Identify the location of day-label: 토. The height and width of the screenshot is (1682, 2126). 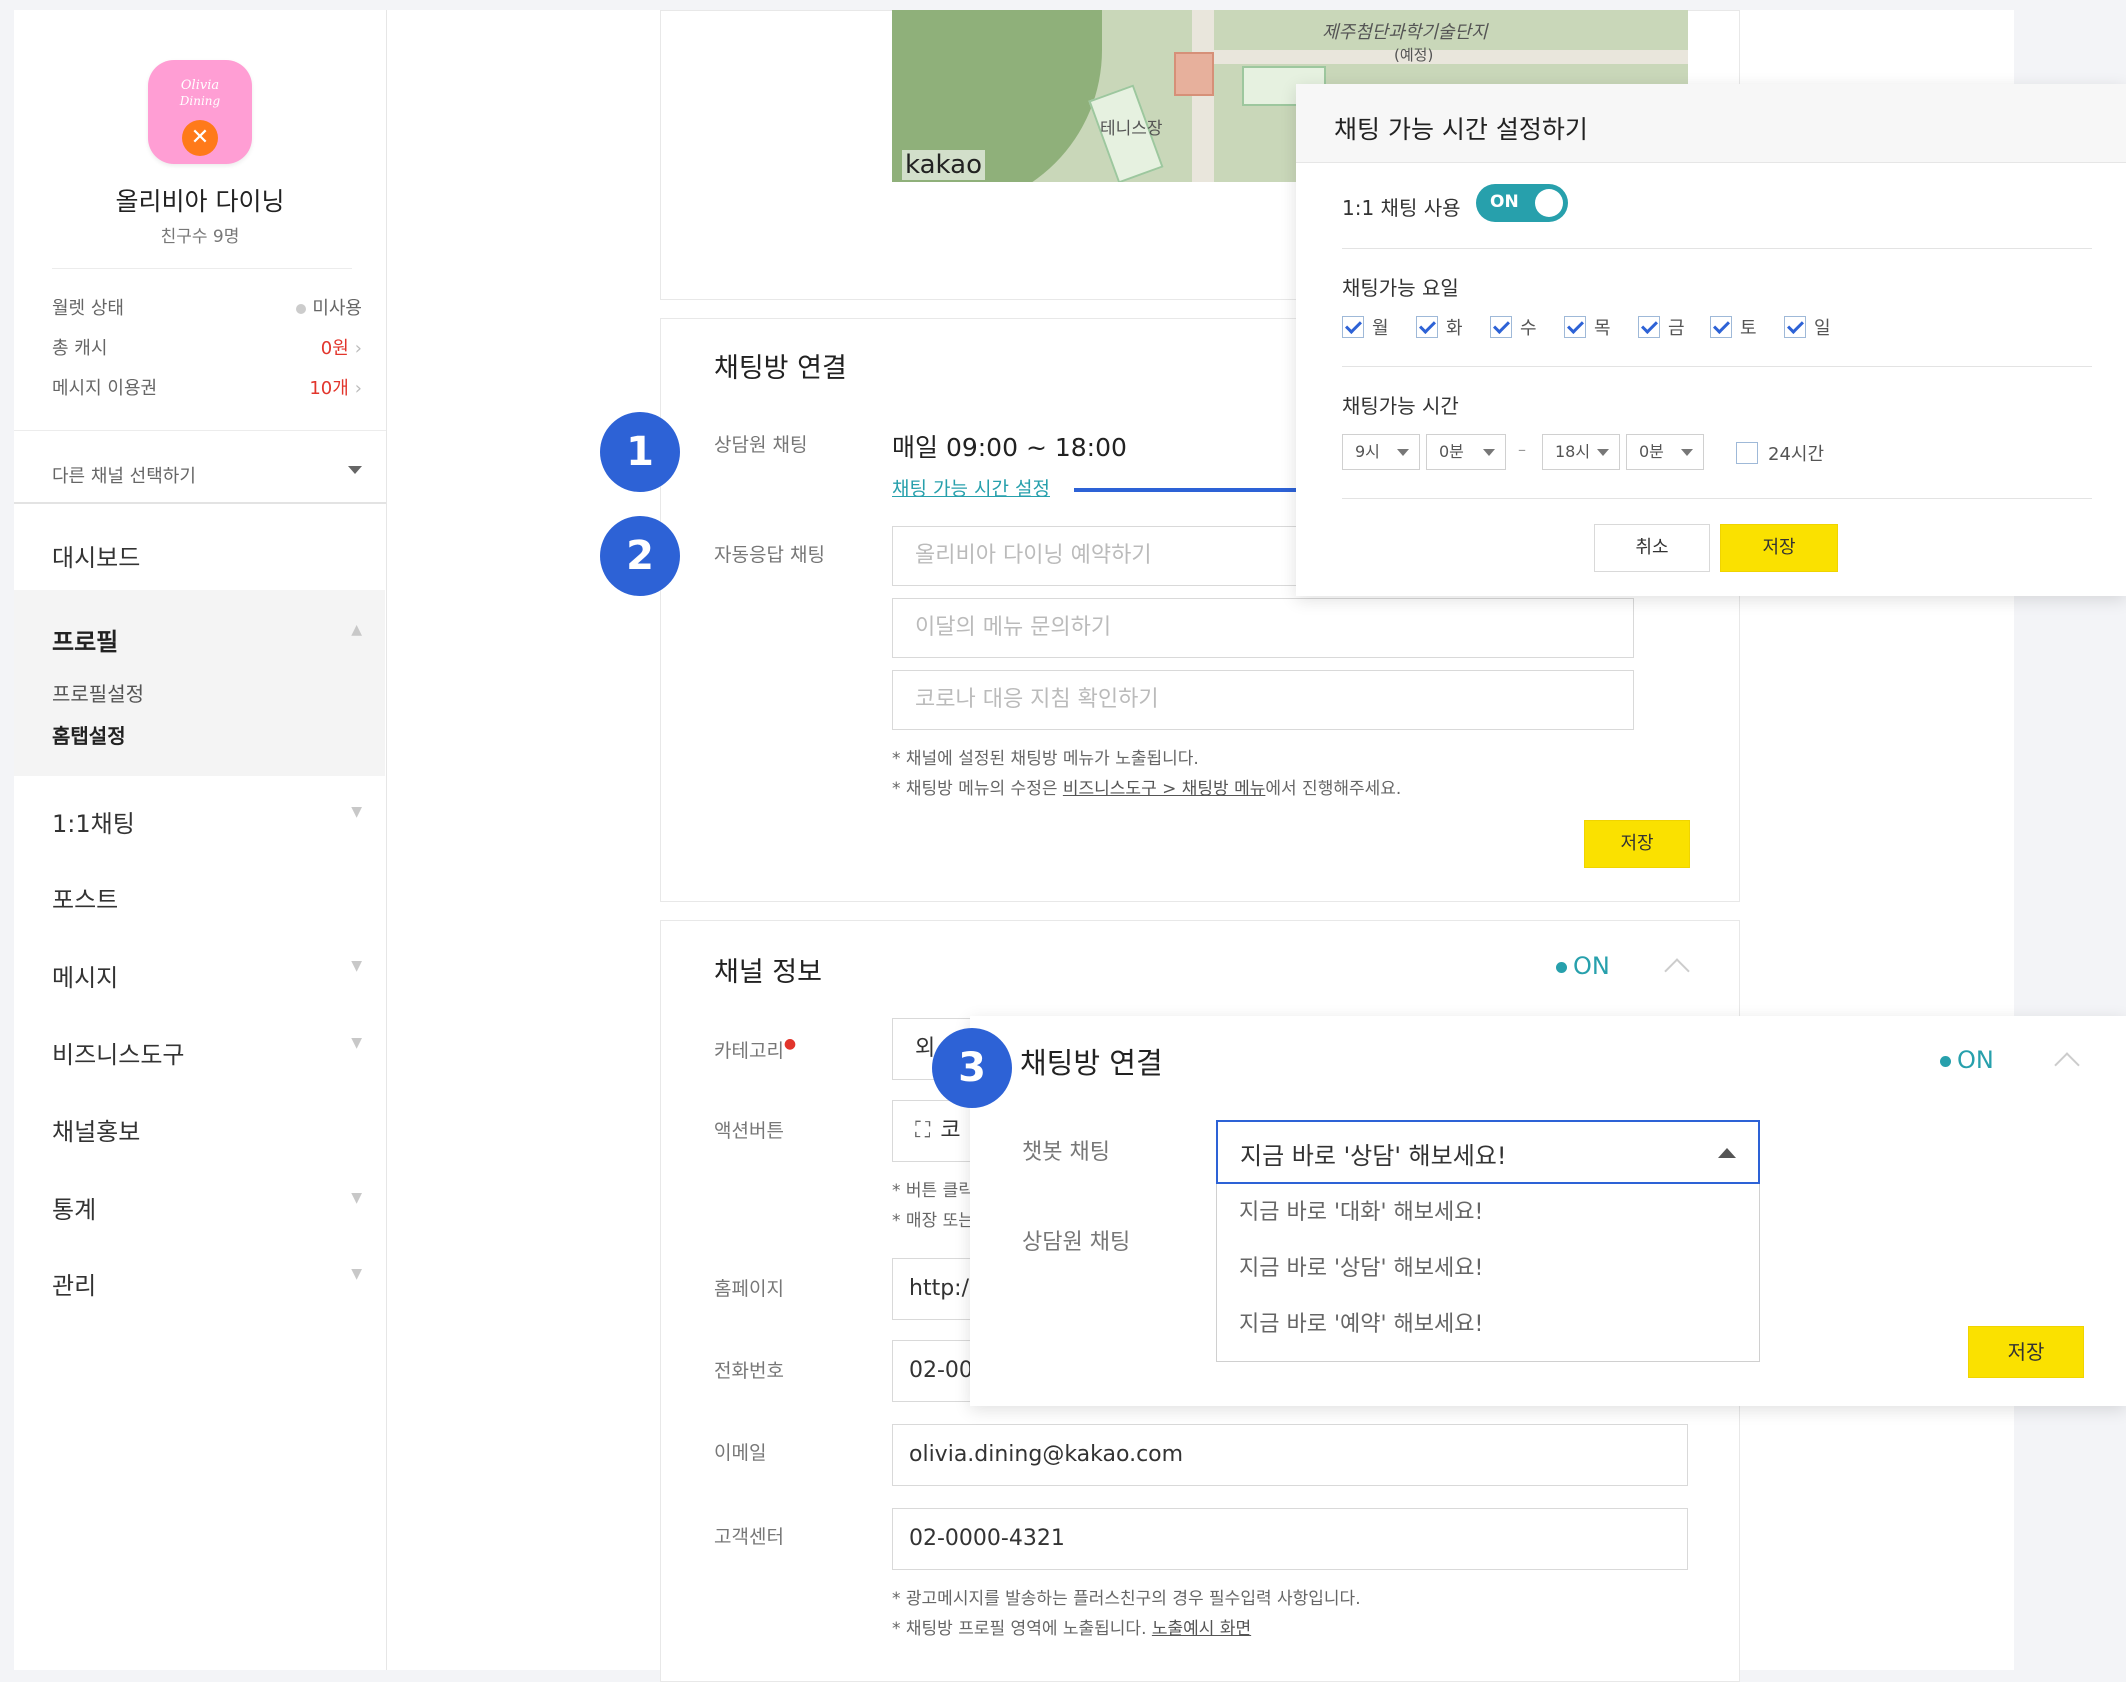
(1748, 328).